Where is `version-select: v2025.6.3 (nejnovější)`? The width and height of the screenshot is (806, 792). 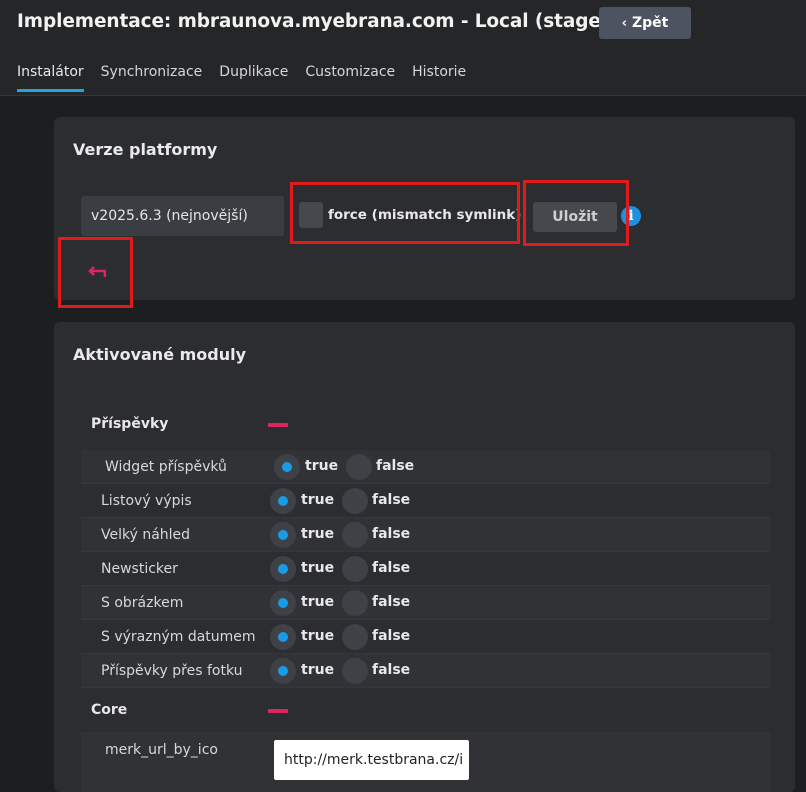 version-select: v2025.6.3 (nejnovější) is located at coordinates (182, 216).